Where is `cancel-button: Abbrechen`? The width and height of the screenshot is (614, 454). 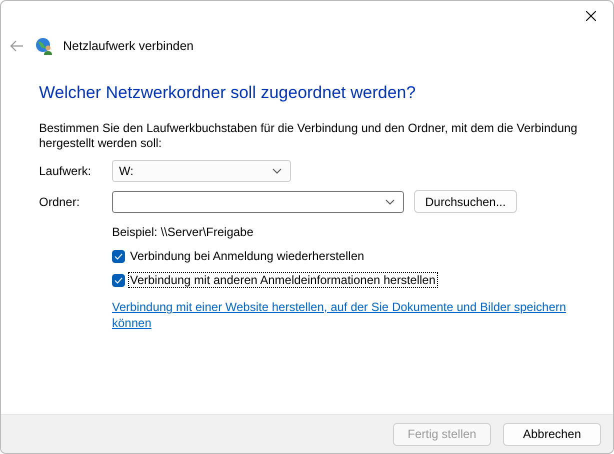 cancel-button: Abbrechen is located at coordinates (552, 434).